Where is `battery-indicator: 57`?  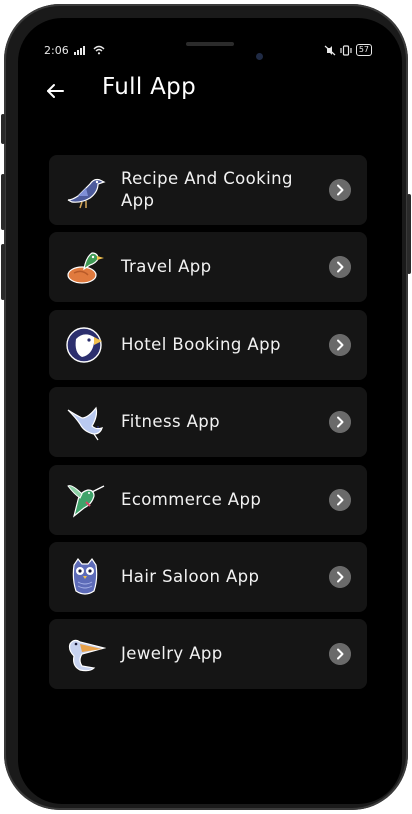
battery-indicator: 57 is located at coordinates (363, 50).